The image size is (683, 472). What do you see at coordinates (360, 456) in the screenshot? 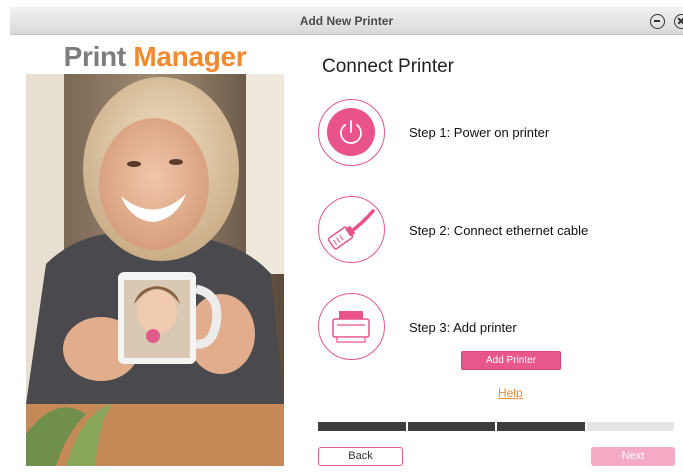
I see `back-button: Back` at bounding box center [360, 456].